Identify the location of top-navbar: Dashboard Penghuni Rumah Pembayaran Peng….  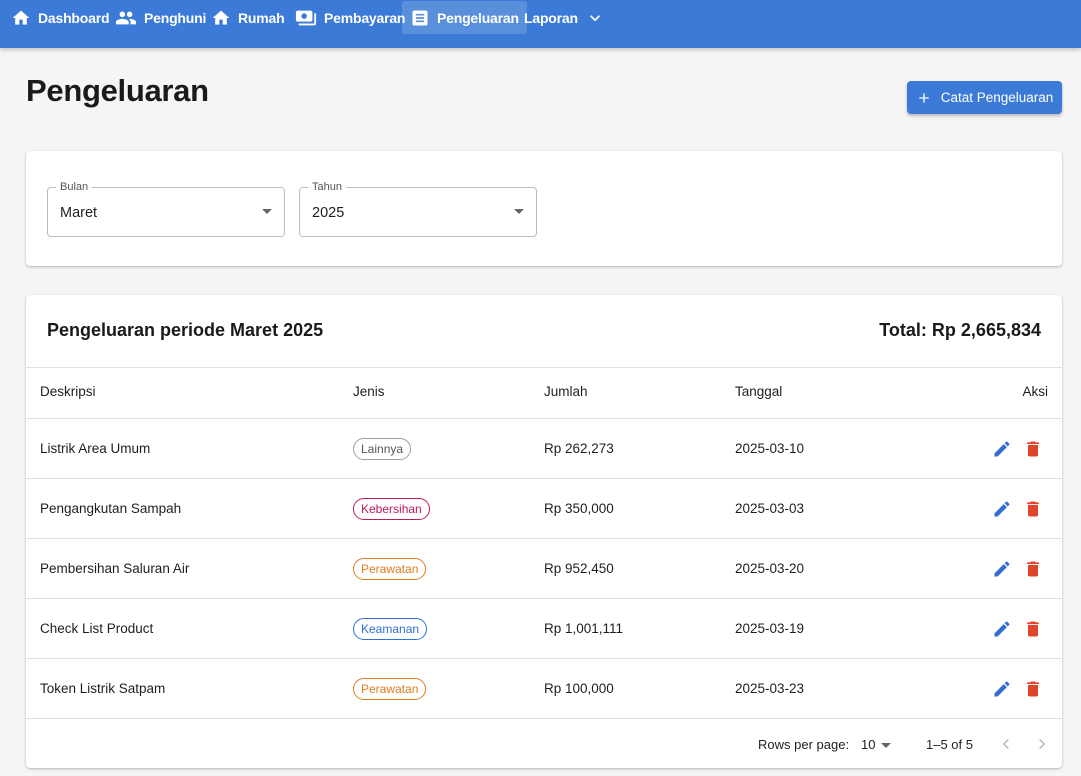
(540, 24).